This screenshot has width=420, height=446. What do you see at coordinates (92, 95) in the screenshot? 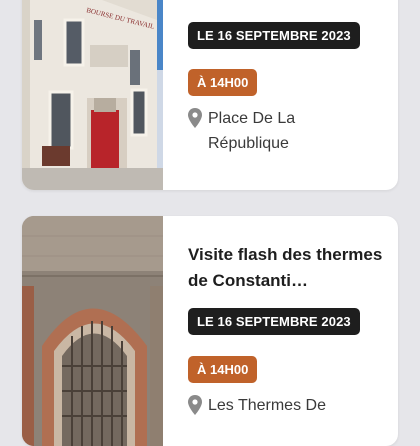
I see `event-image: BOURSE DU TRAVAIL` at bounding box center [92, 95].